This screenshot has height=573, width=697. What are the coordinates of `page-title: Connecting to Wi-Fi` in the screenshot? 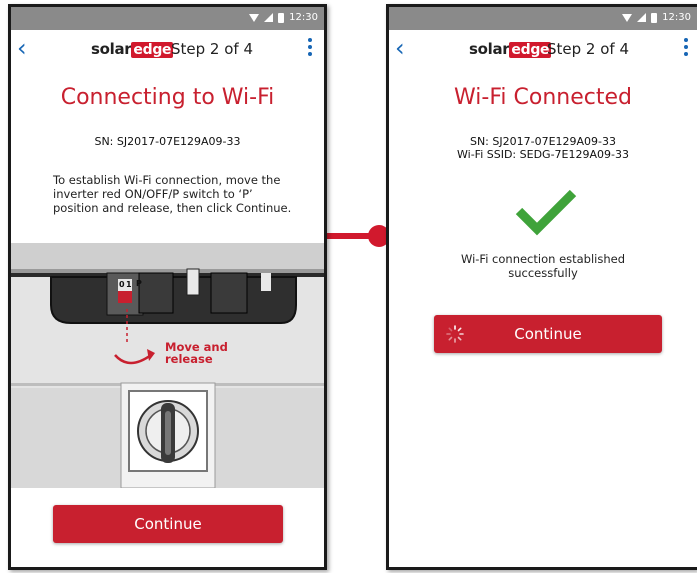 It's located at (167, 97).